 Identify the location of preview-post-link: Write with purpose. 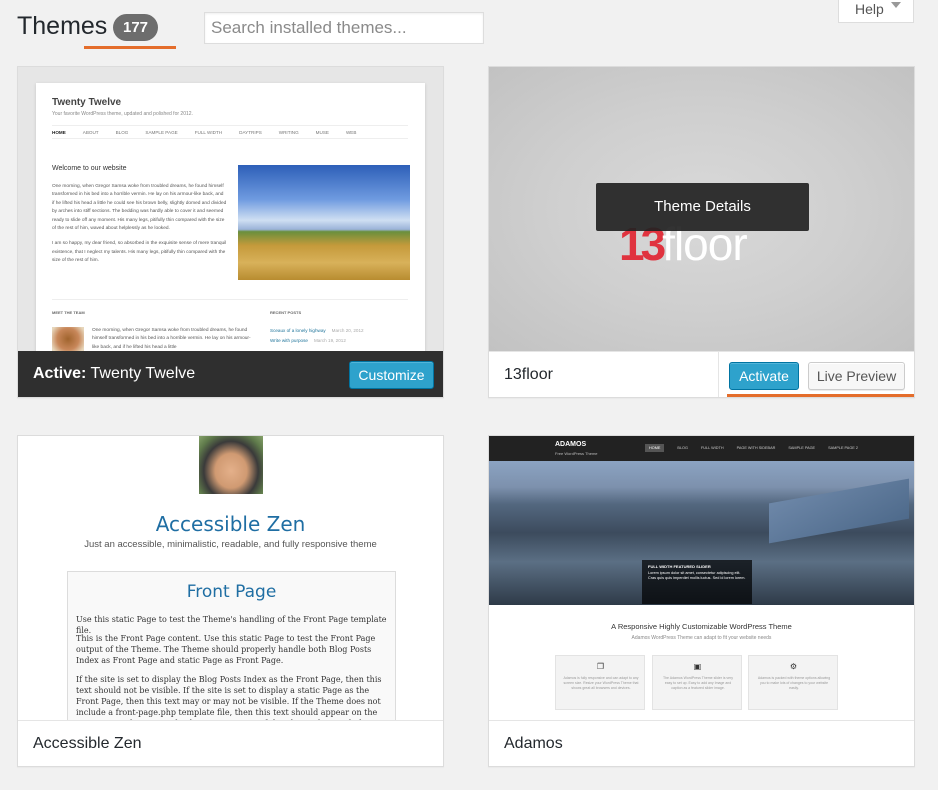
(289, 340).